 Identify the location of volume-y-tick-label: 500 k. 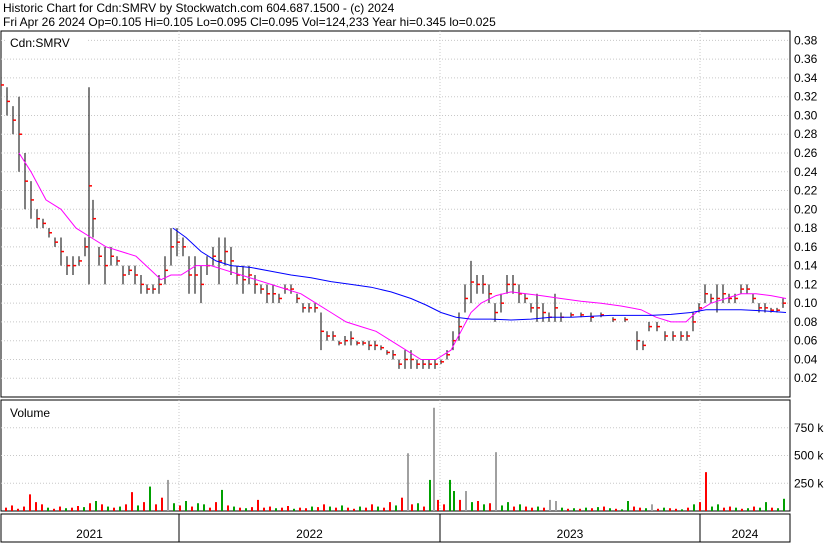
(809, 456).